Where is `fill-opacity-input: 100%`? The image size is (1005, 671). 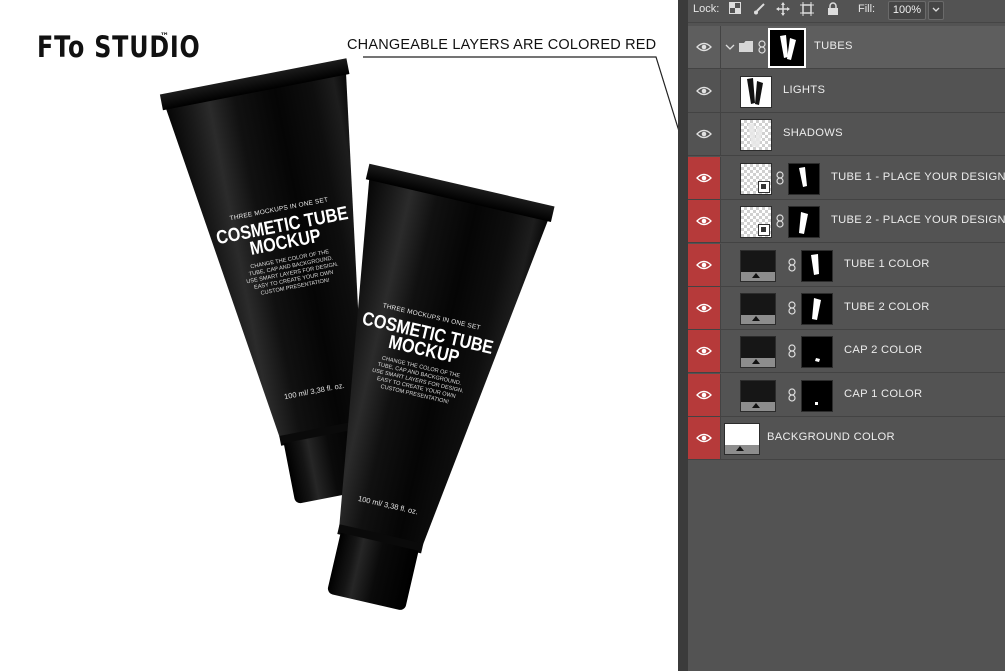 fill-opacity-input: 100% is located at coordinates (907, 10).